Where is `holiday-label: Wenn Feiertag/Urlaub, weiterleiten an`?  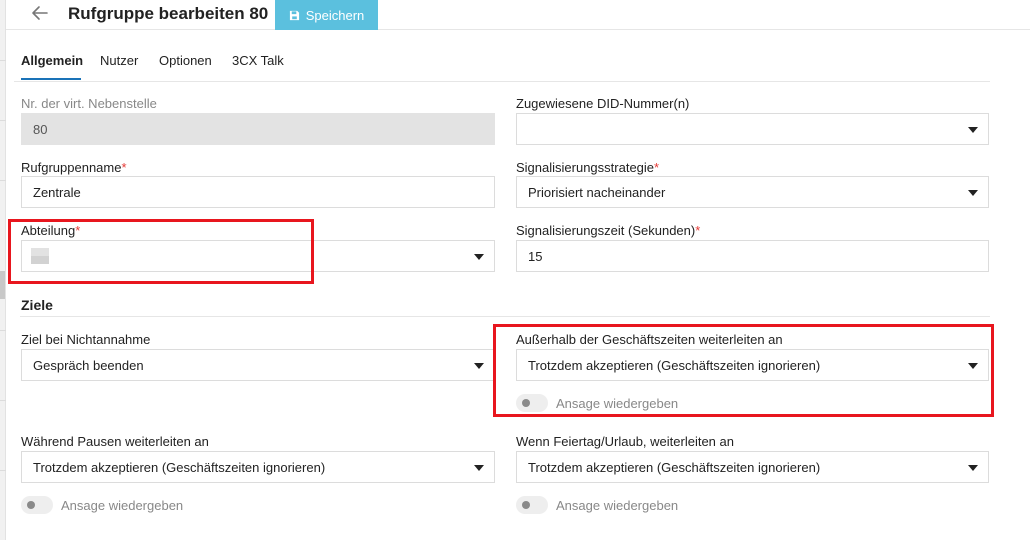 holiday-label: Wenn Feiertag/Urlaub, weiterleiten an is located at coordinates (625, 441).